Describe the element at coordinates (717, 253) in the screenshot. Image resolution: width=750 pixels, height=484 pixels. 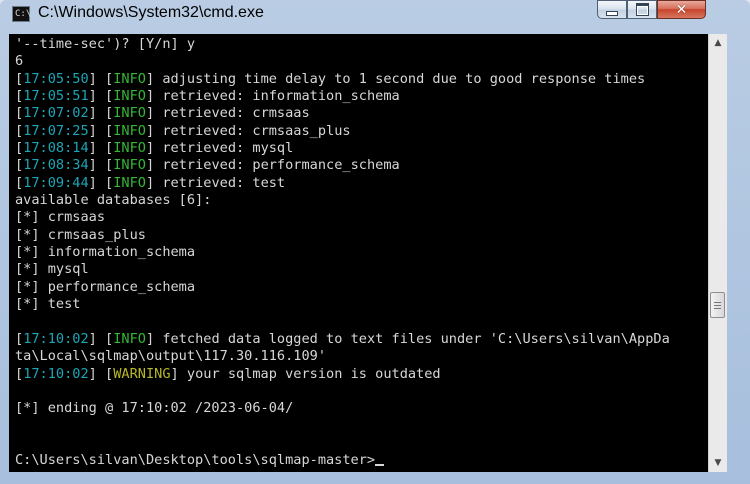
I see `vertical-scrollbar: ▲ ▼` at that location.